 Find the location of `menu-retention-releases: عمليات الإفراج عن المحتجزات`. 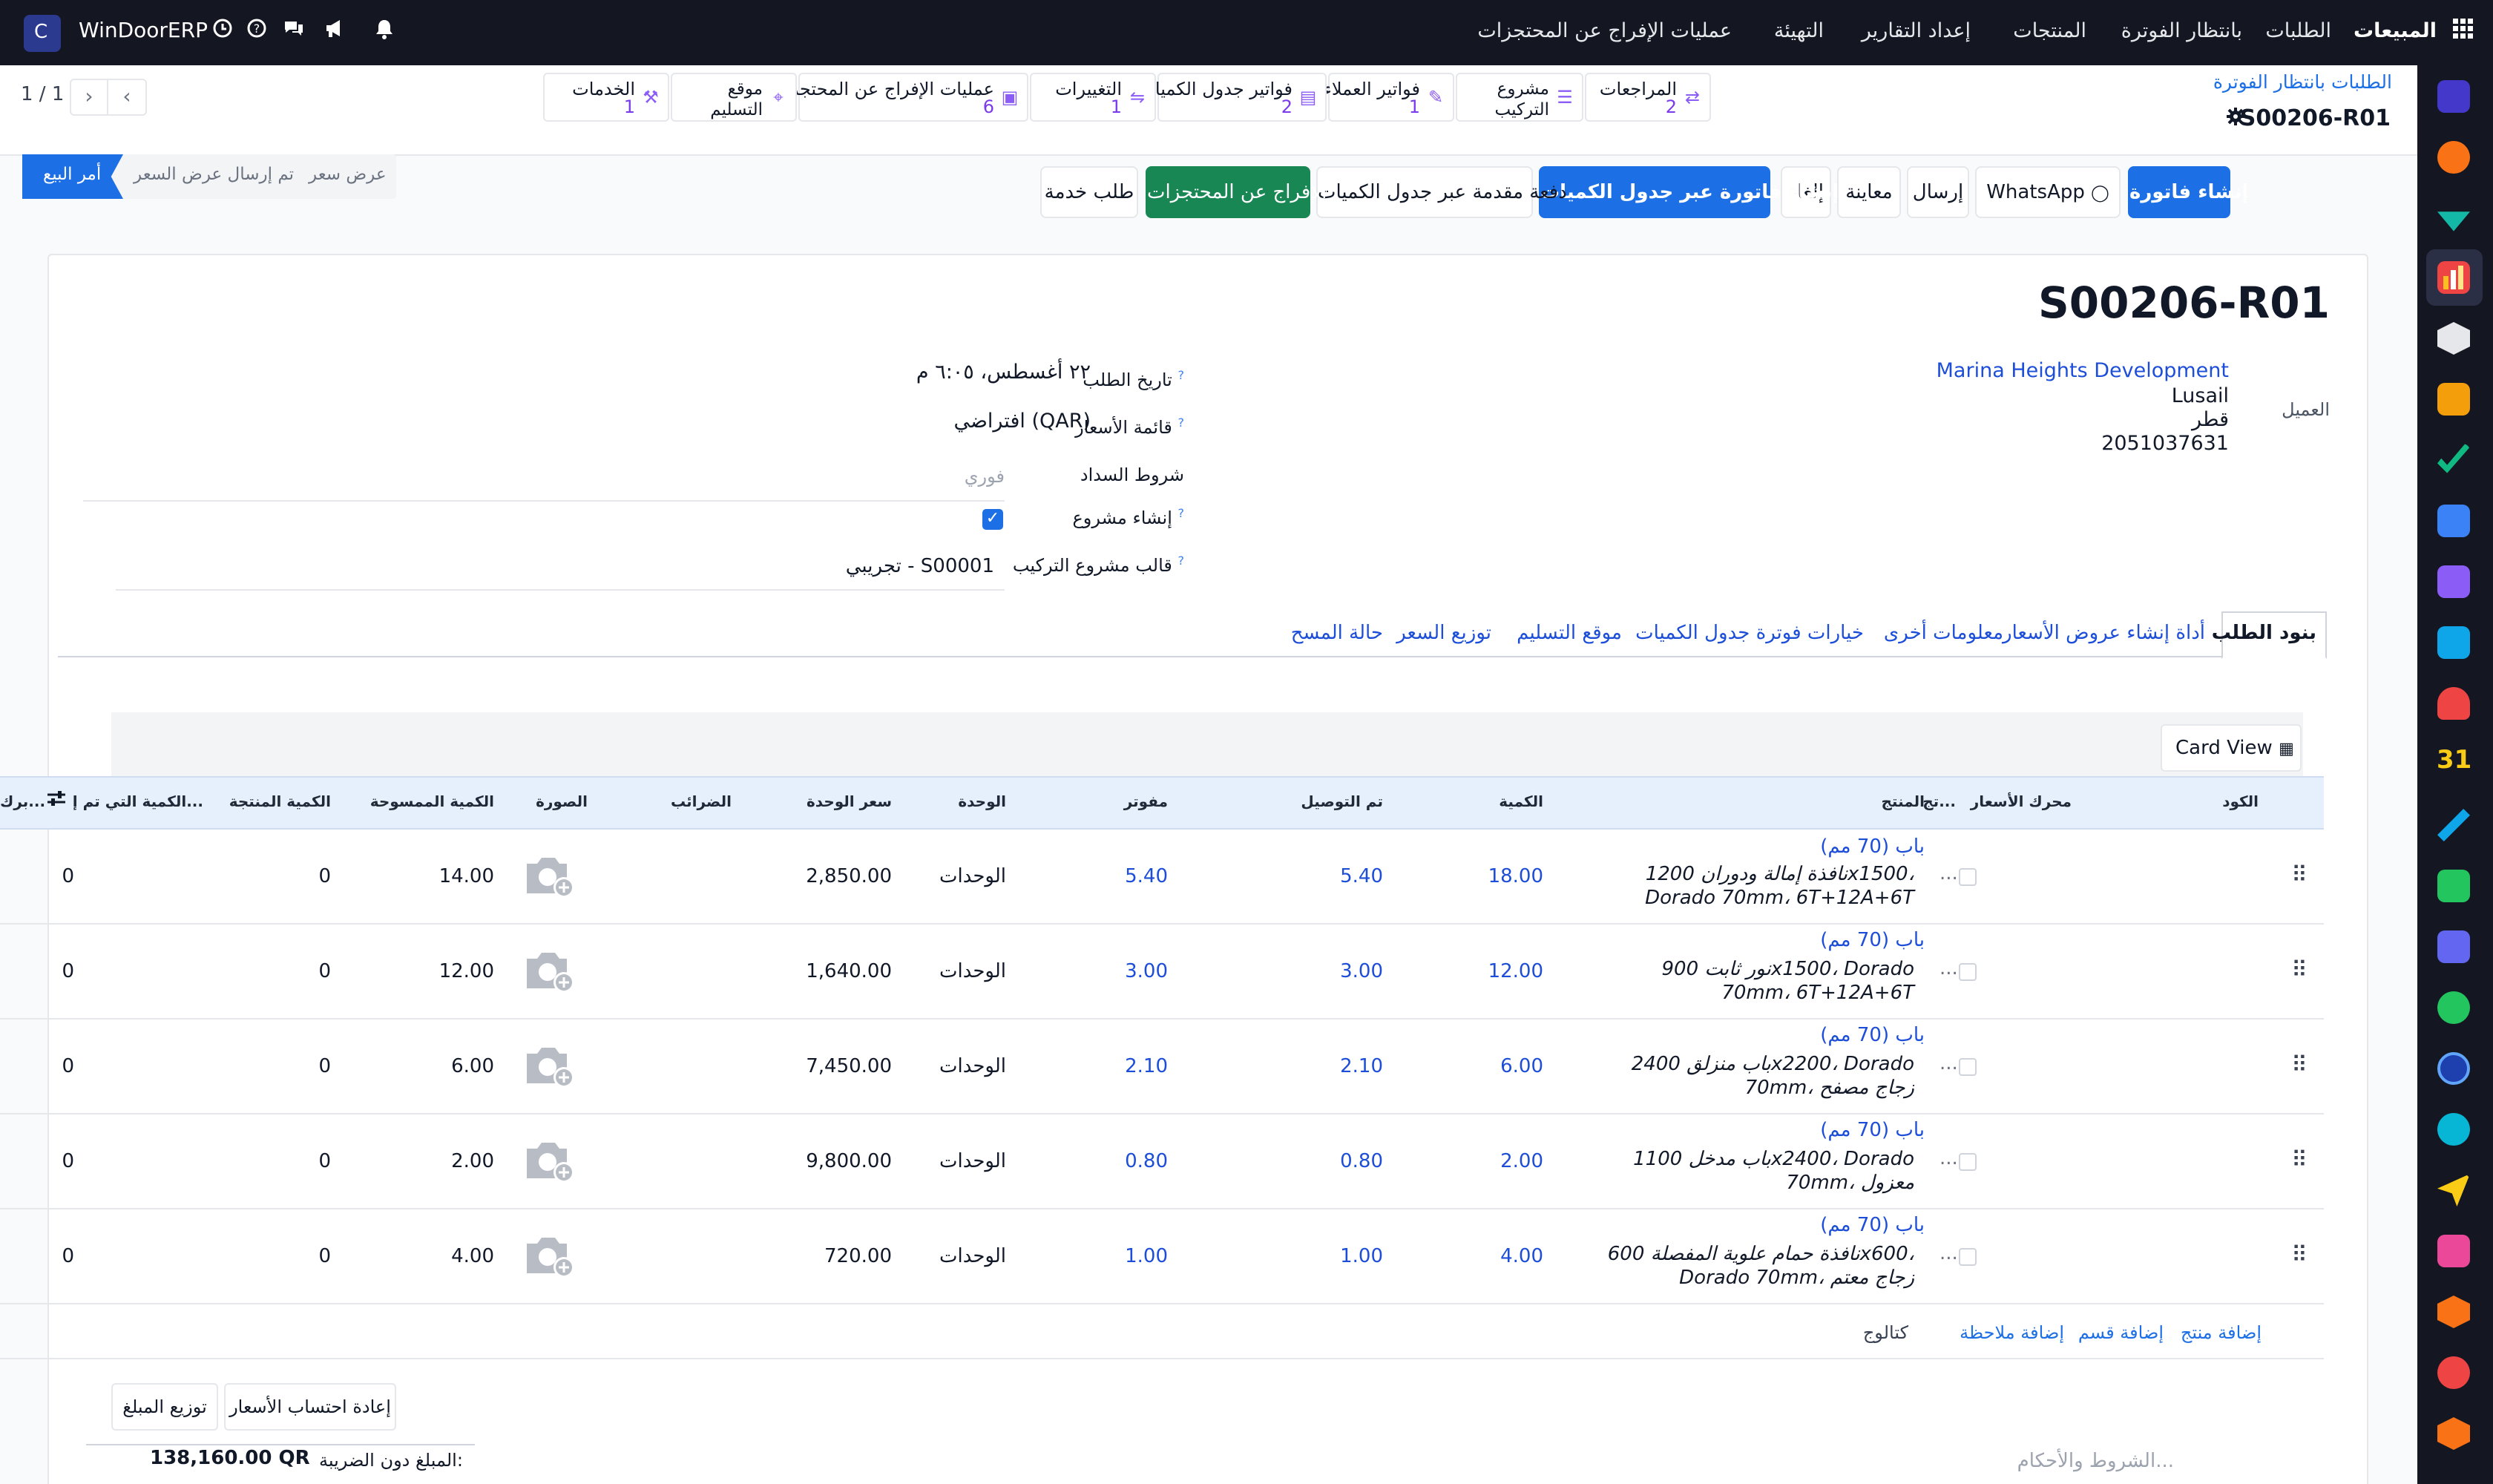

menu-retention-releases: عمليات الإفراج عن المحتجزات is located at coordinates (1604, 30).